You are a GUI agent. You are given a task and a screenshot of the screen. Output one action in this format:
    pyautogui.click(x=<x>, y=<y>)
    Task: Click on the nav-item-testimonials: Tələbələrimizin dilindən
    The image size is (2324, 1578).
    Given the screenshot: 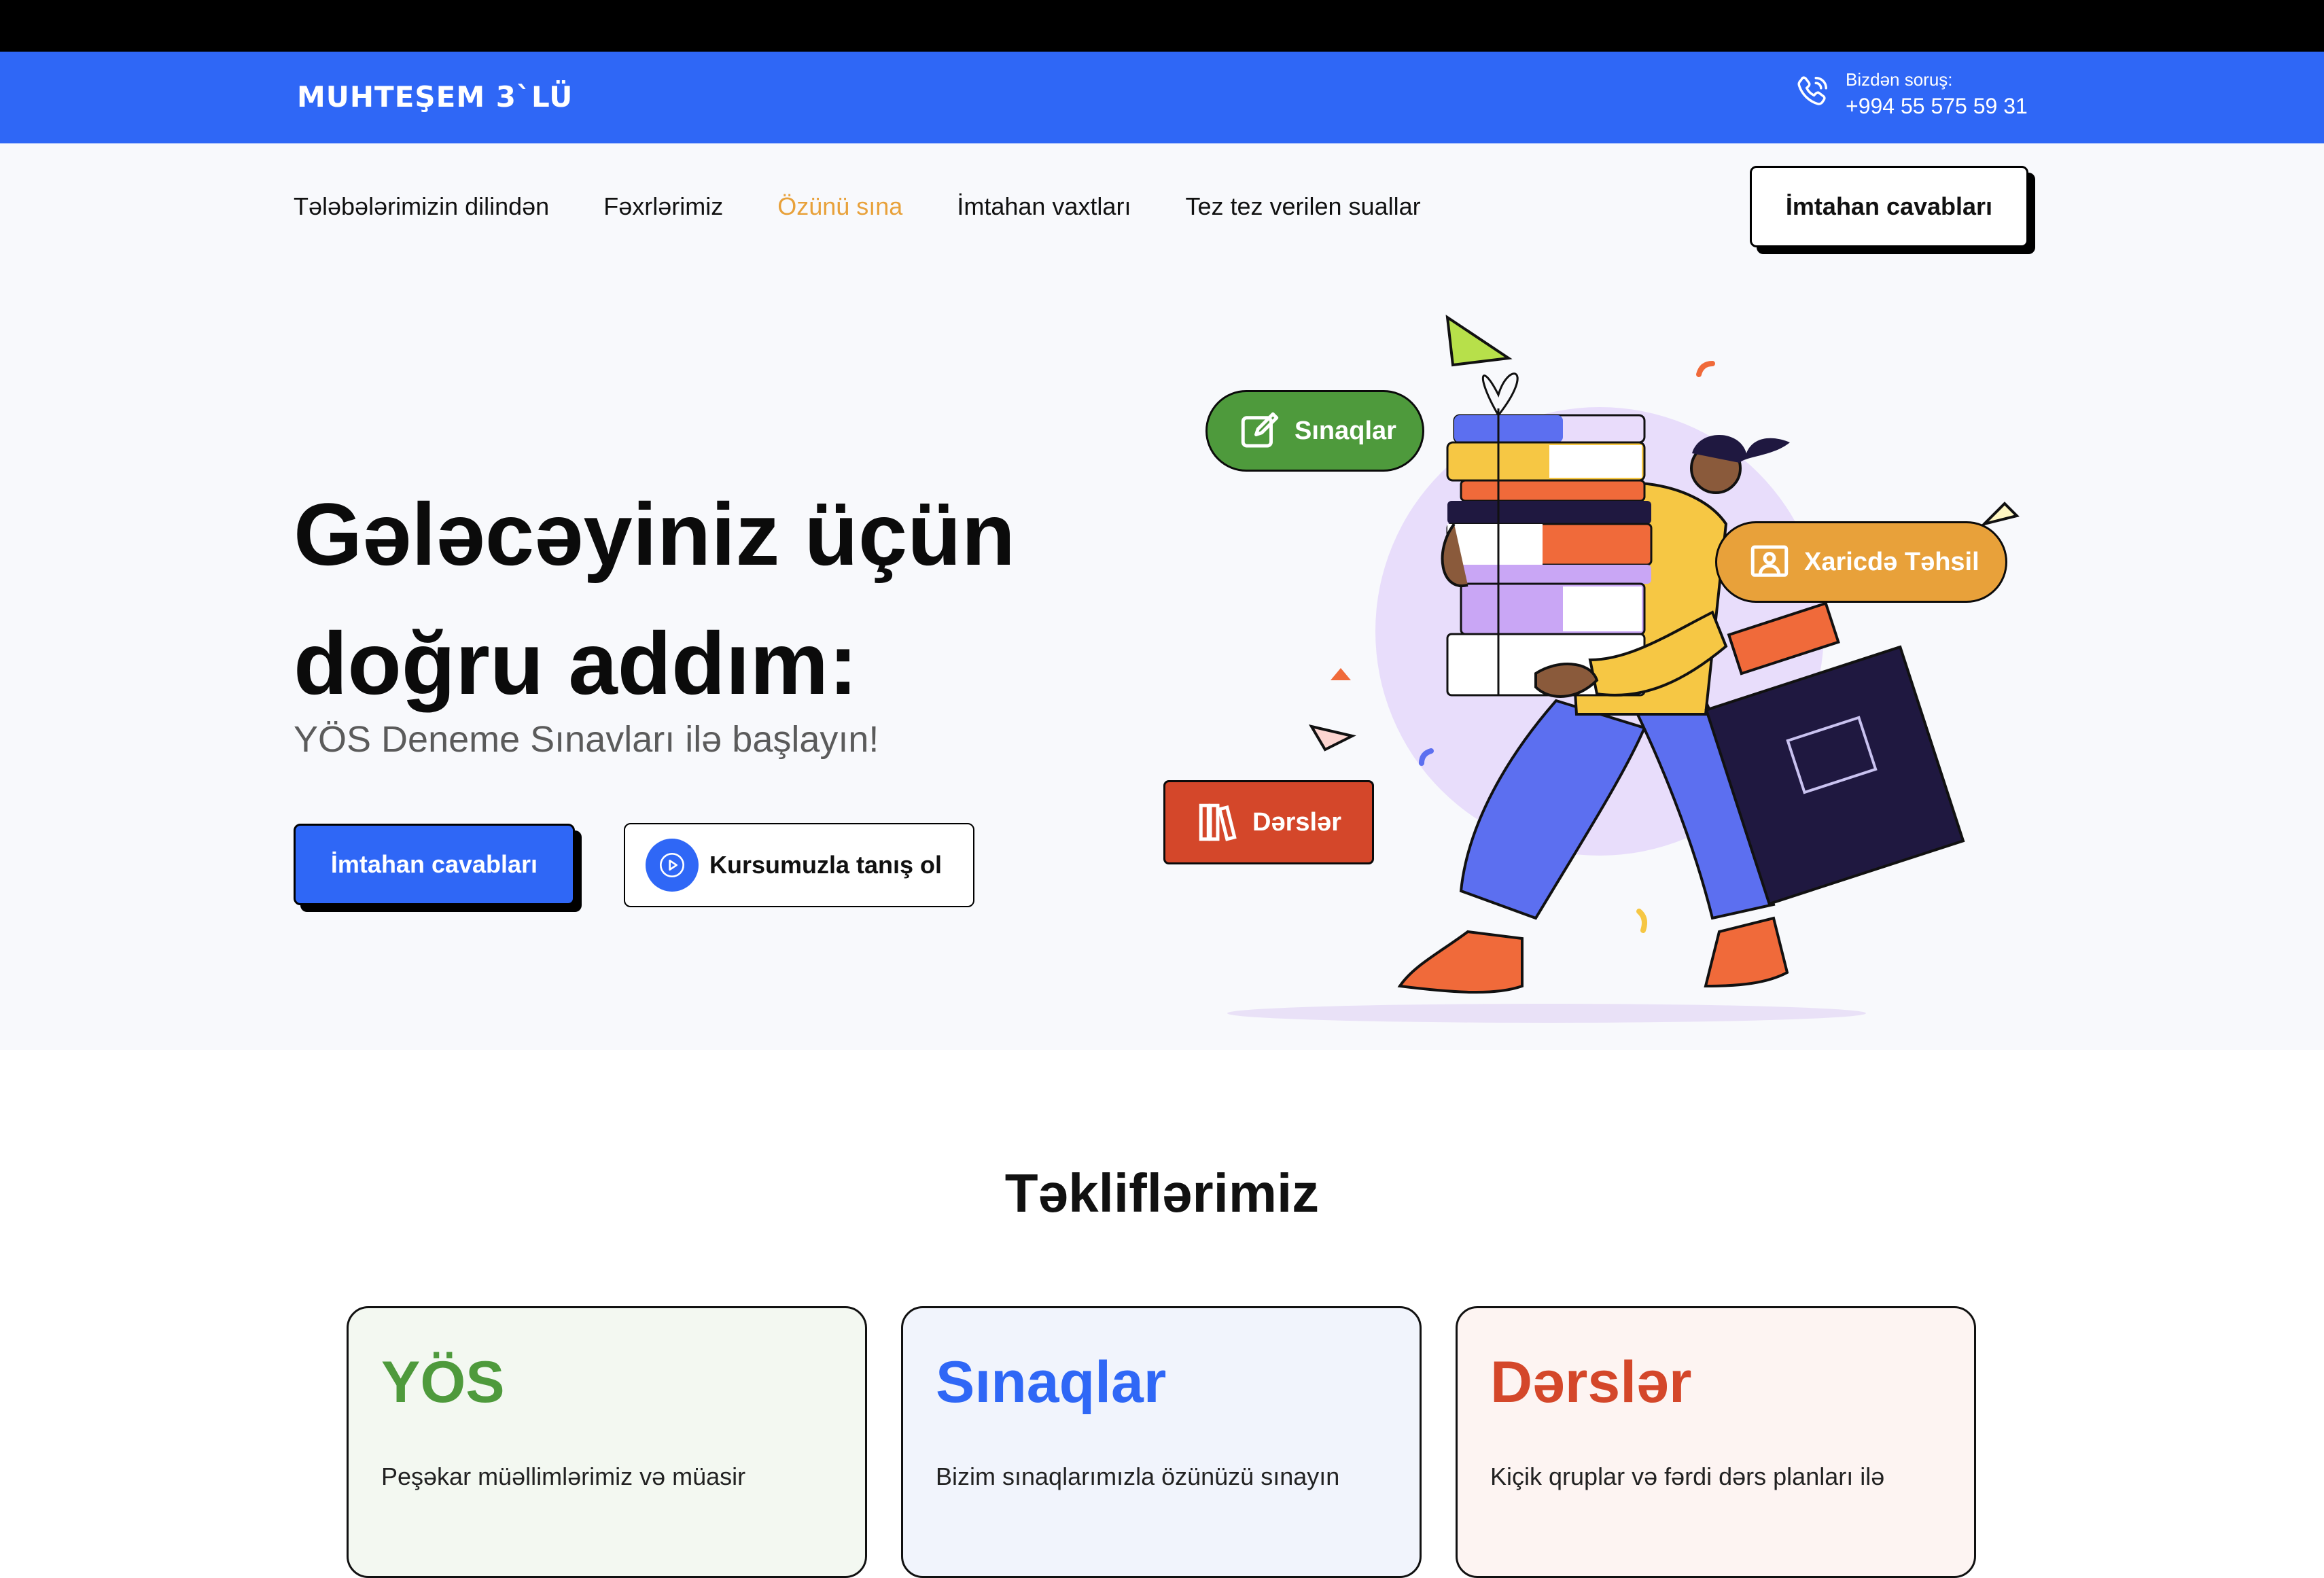 What is the action you would take?
    pyautogui.click(x=421, y=207)
    